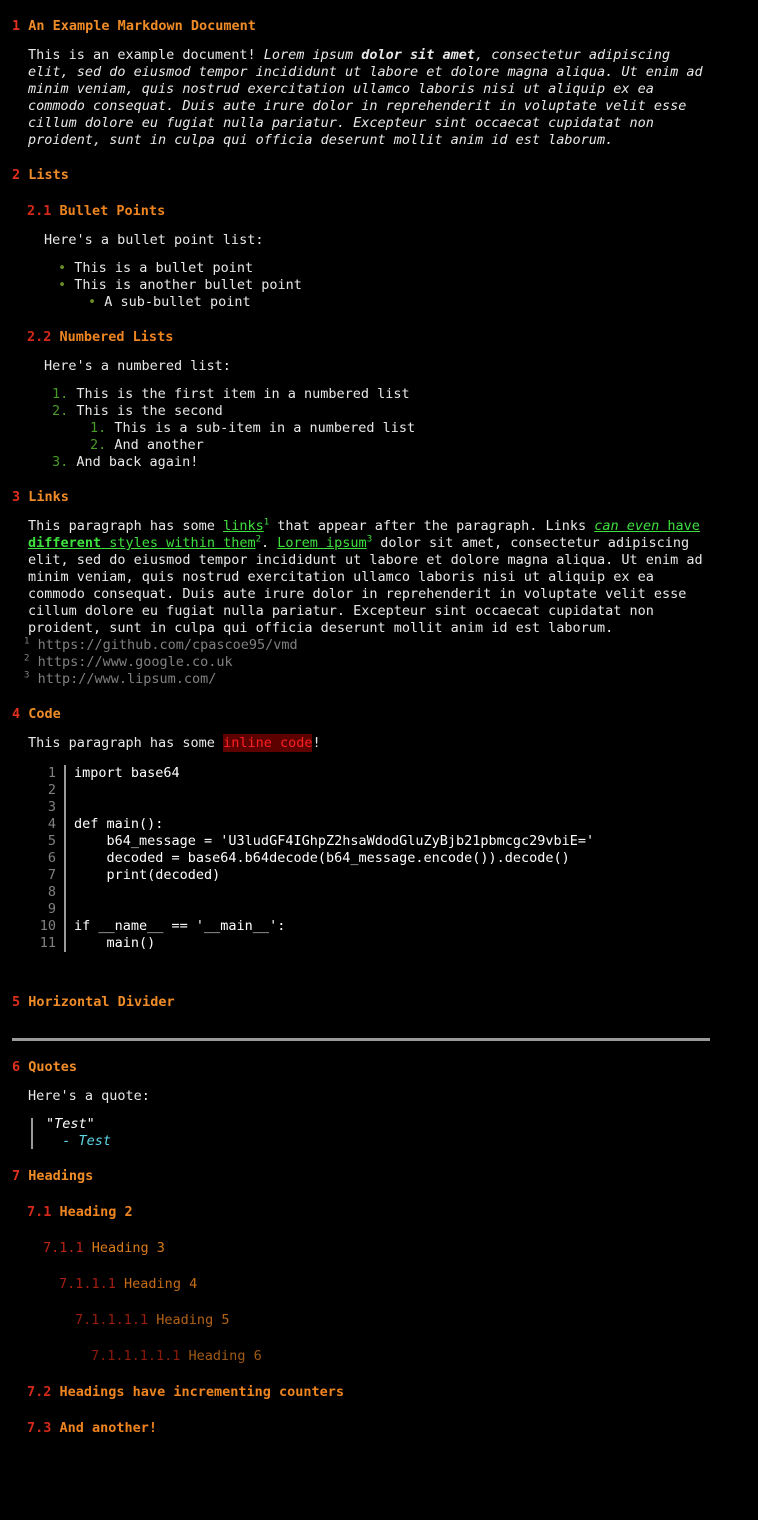 This screenshot has height=1520, width=758. I want to click on line-number: 2, so click(51, 790).